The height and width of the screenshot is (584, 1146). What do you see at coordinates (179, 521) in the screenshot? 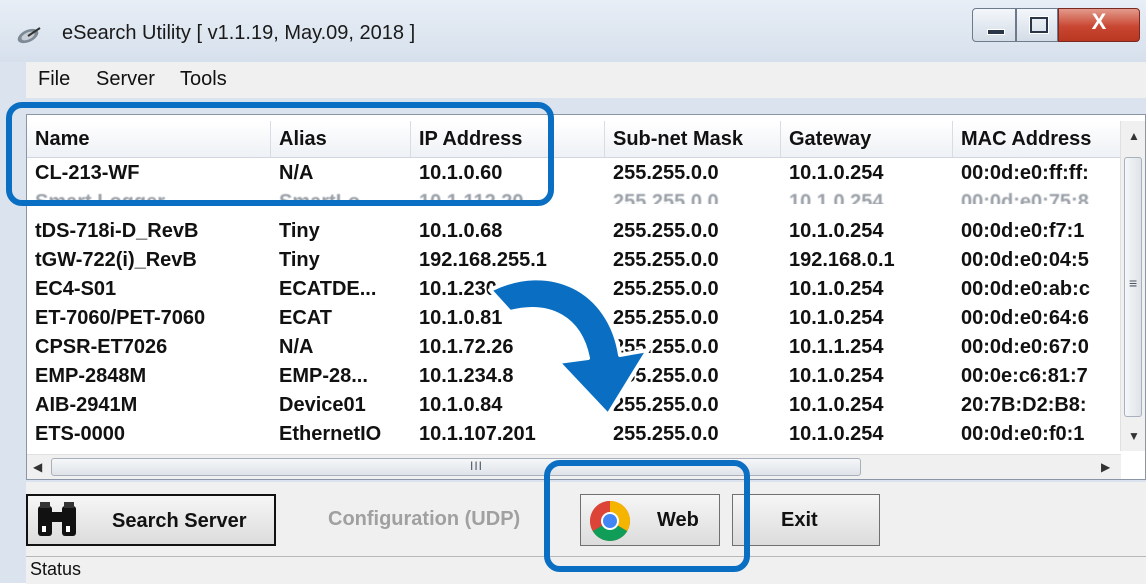
I see `search-server-label: Search Server` at bounding box center [179, 521].